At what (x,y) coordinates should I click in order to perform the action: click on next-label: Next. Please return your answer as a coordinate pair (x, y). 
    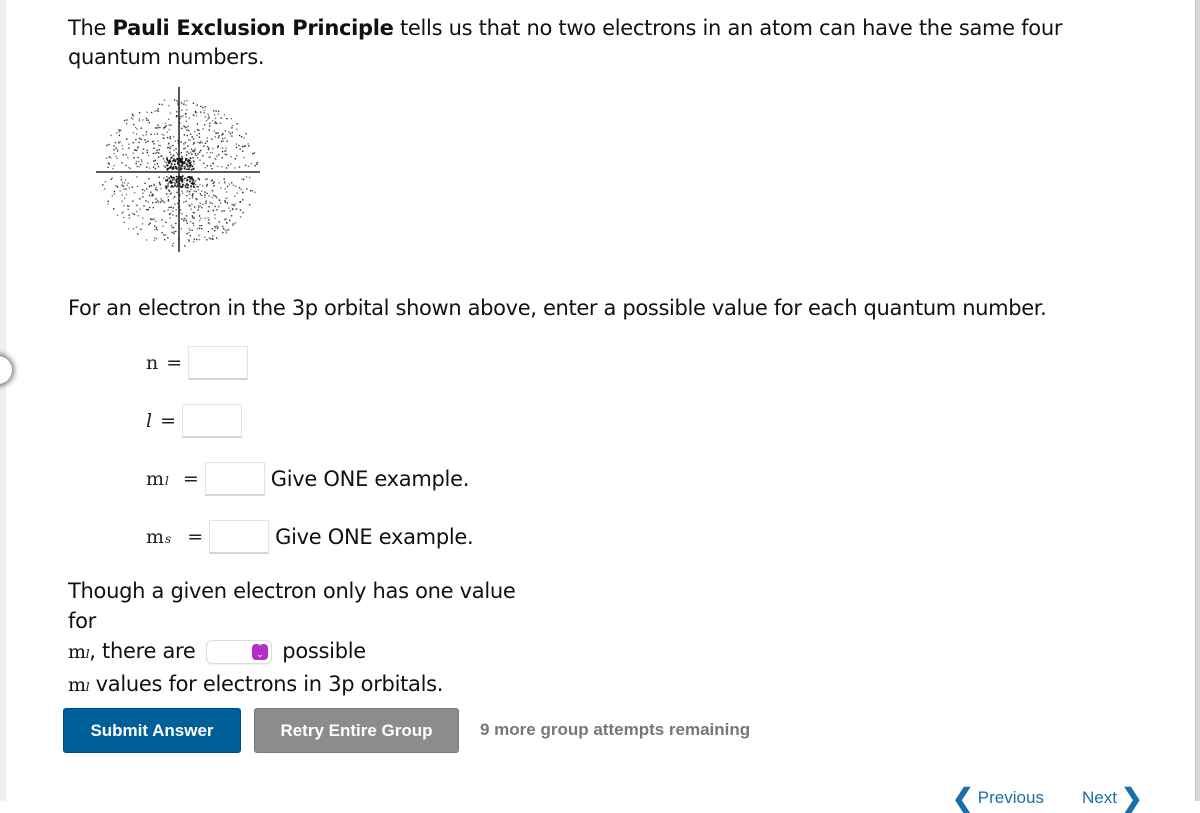
    Looking at the image, I should click on (1099, 797).